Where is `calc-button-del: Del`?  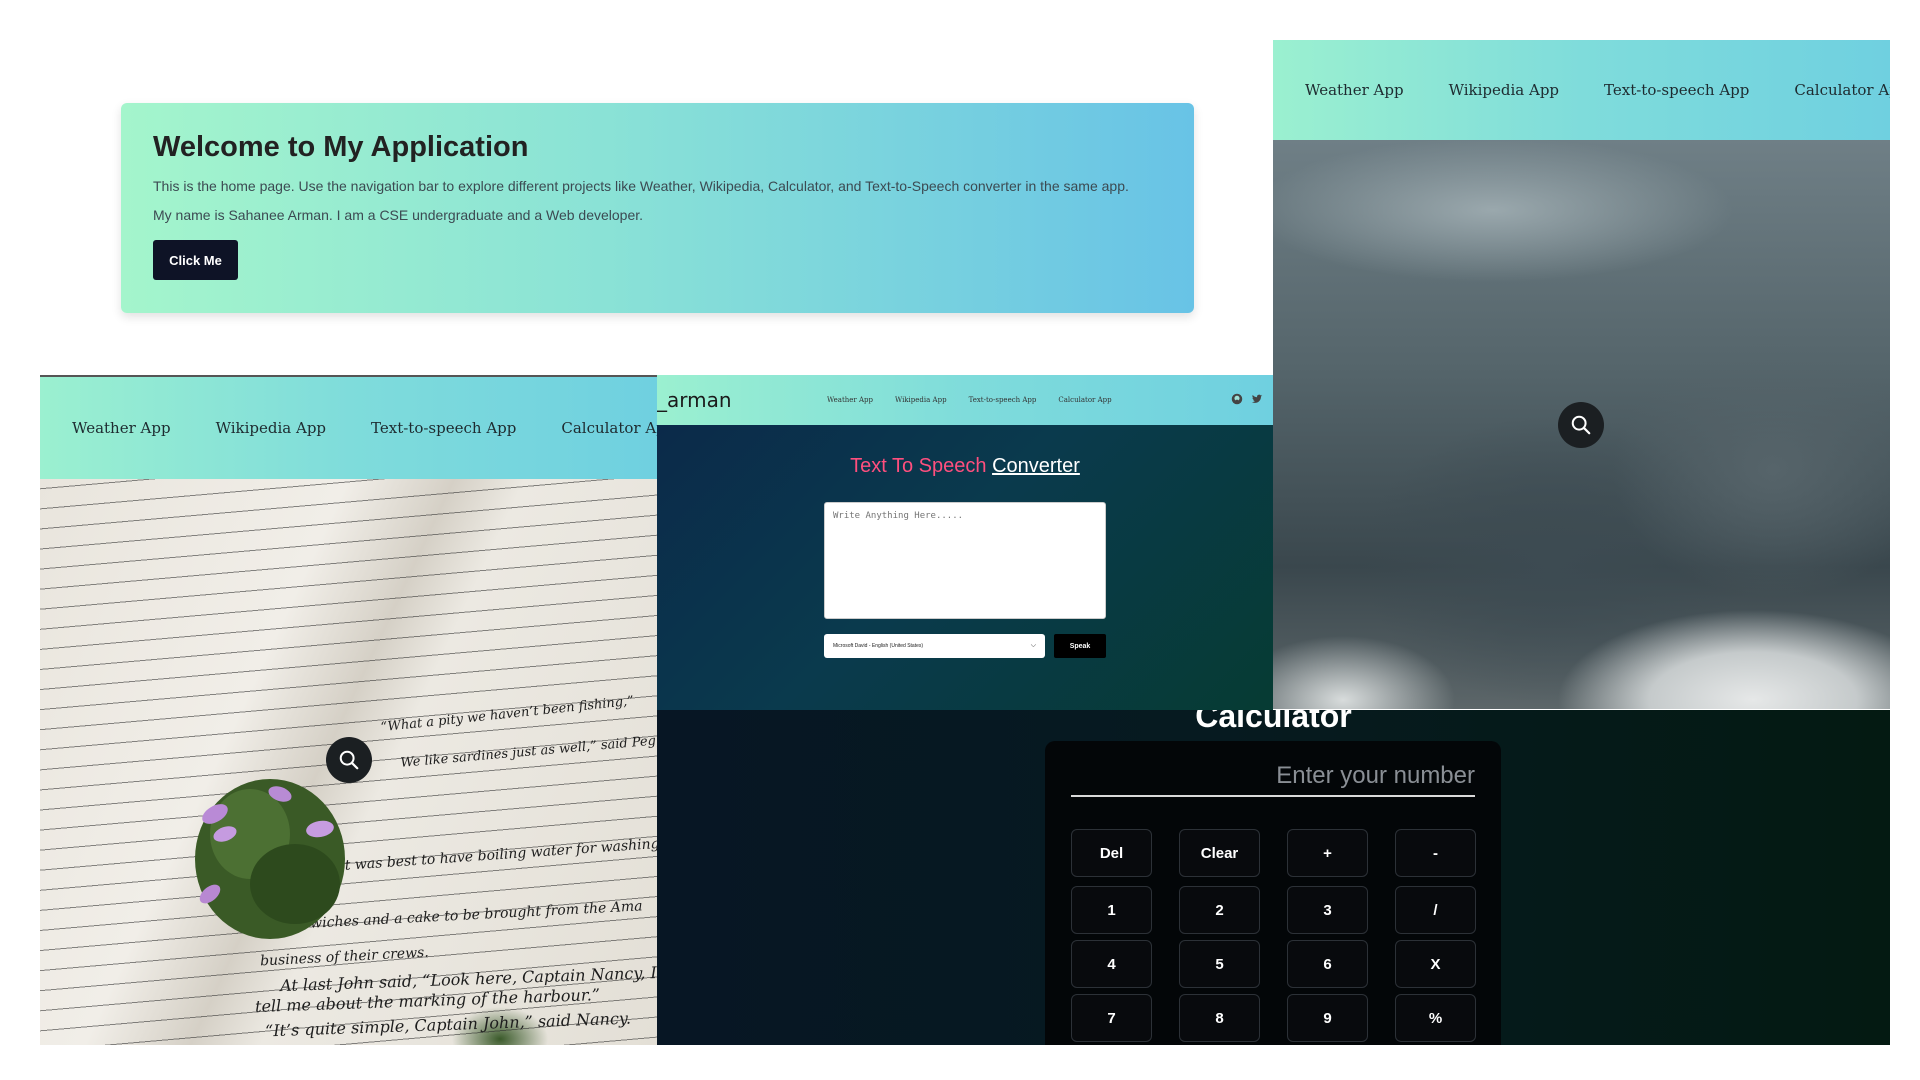
calc-button-del: Del is located at coordinates (1111, 853).